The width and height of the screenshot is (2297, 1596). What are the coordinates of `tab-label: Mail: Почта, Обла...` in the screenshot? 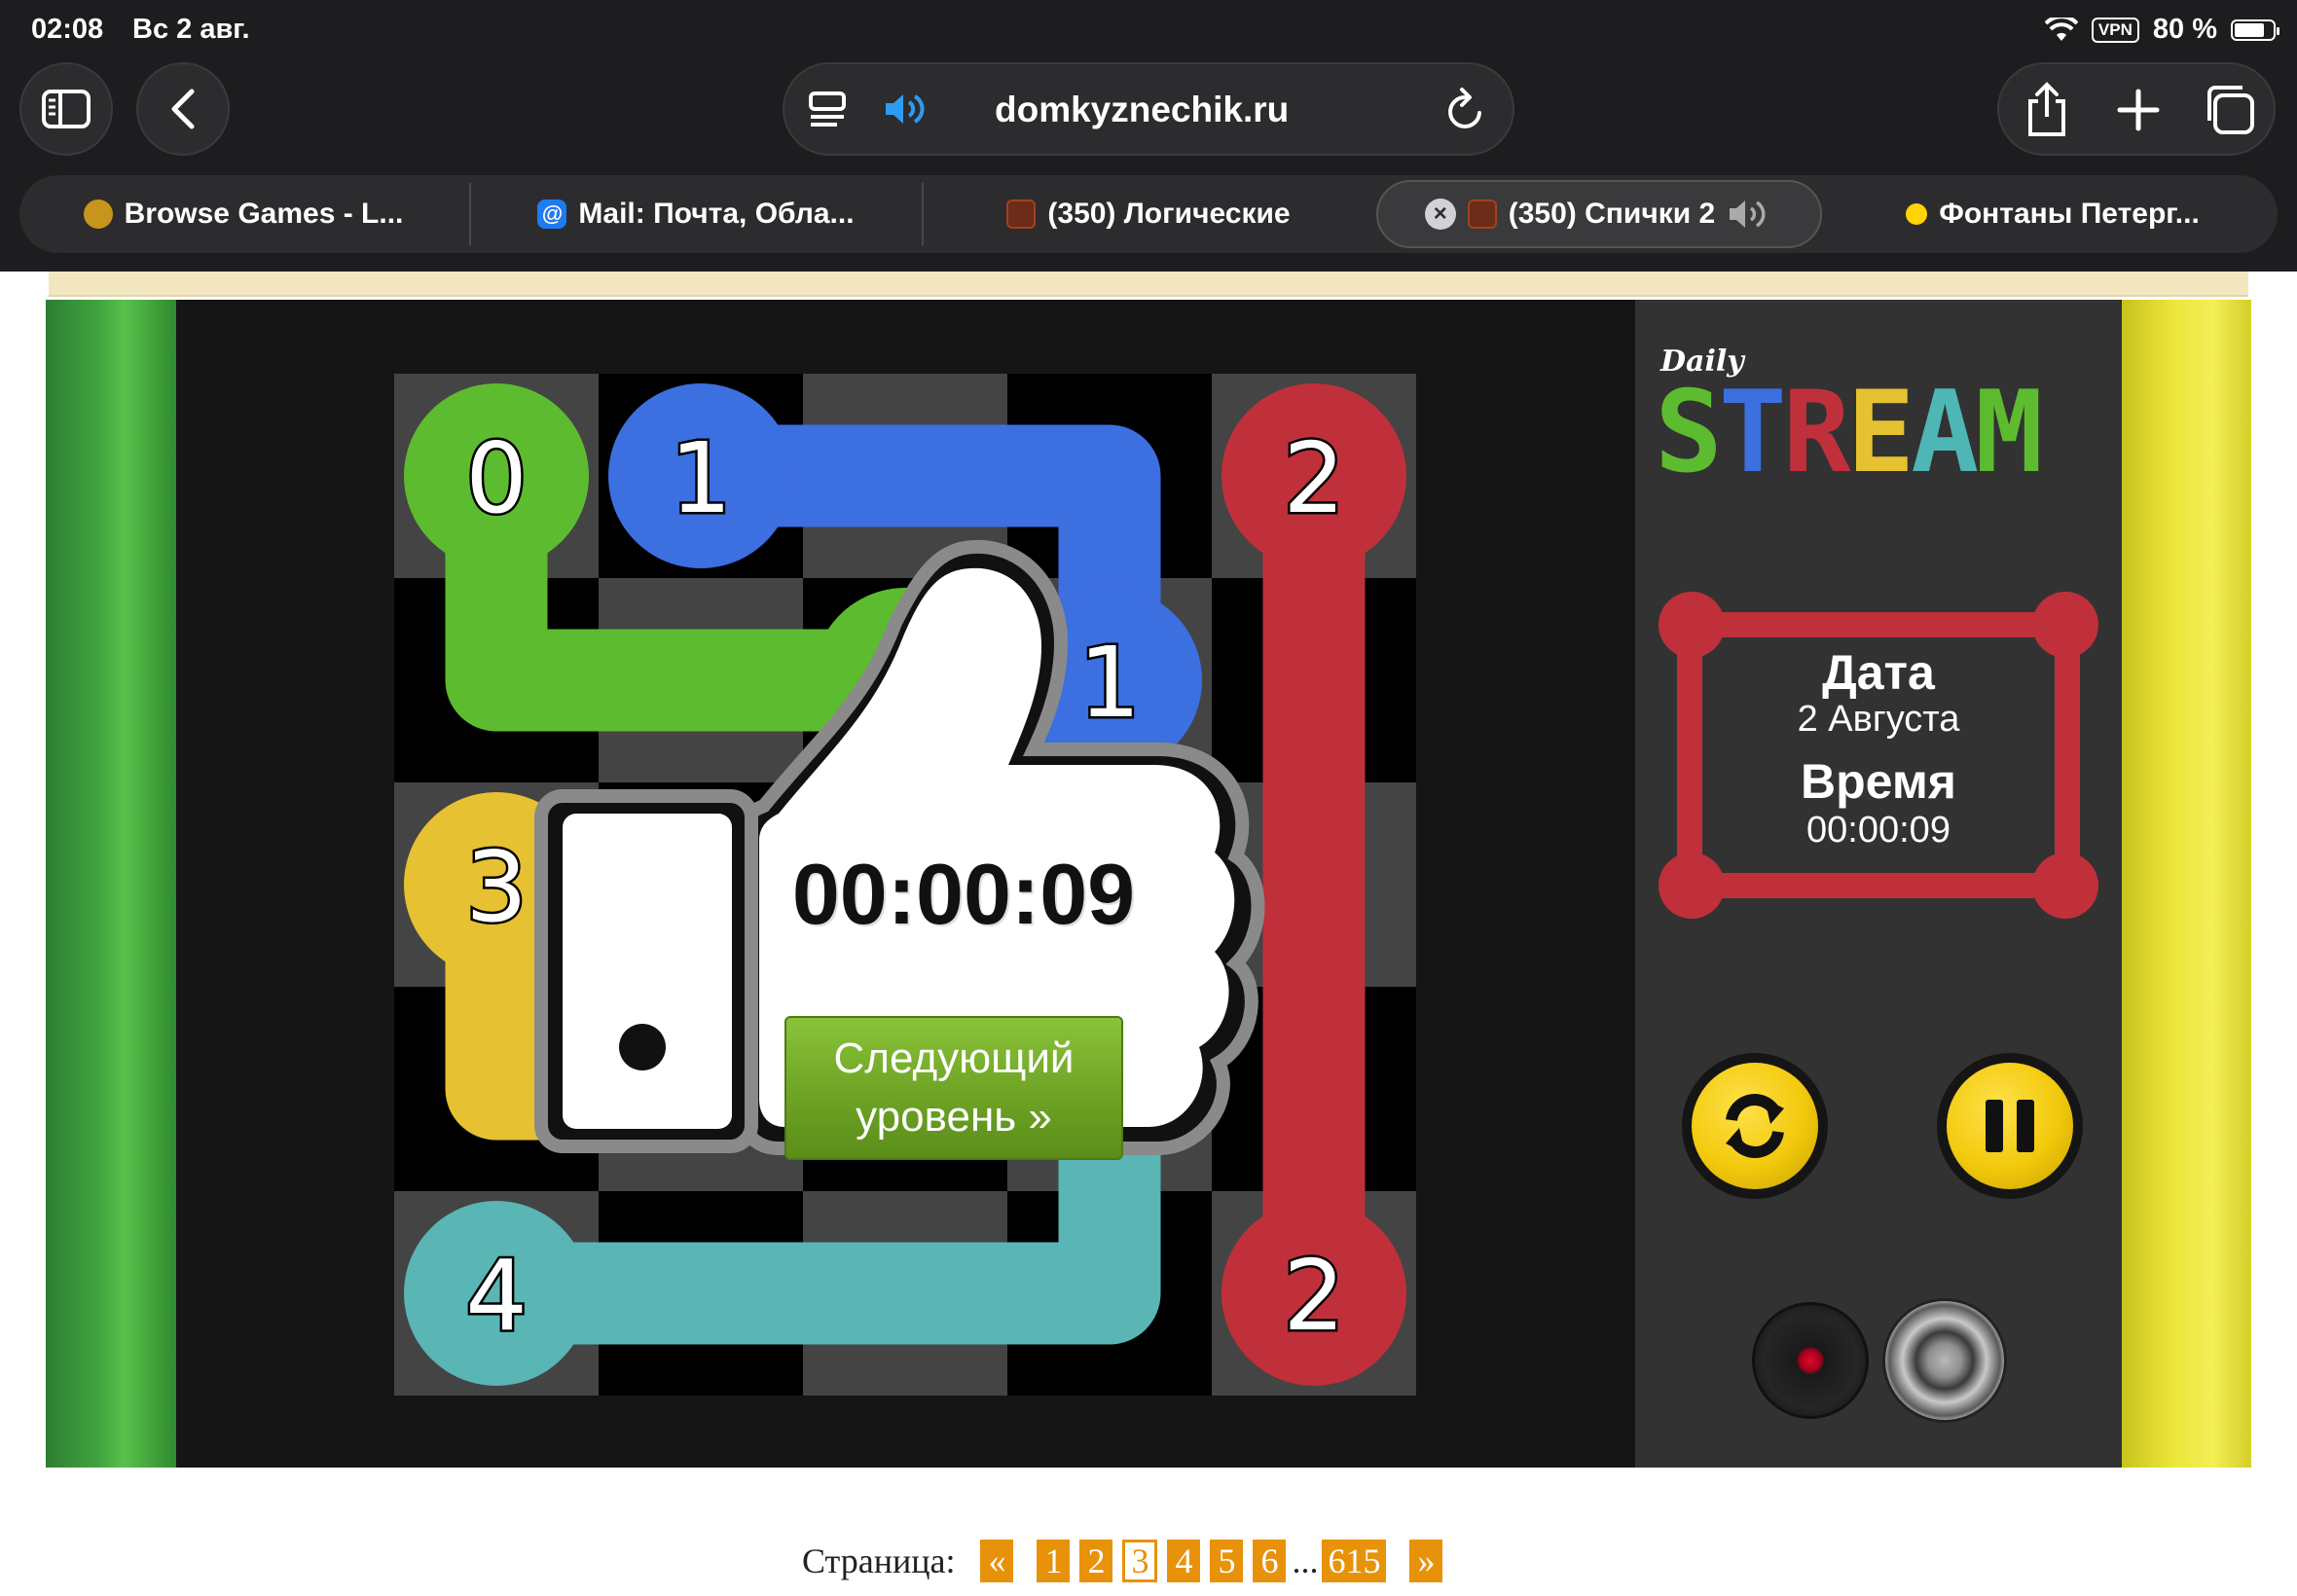 It's located at (716, 214).